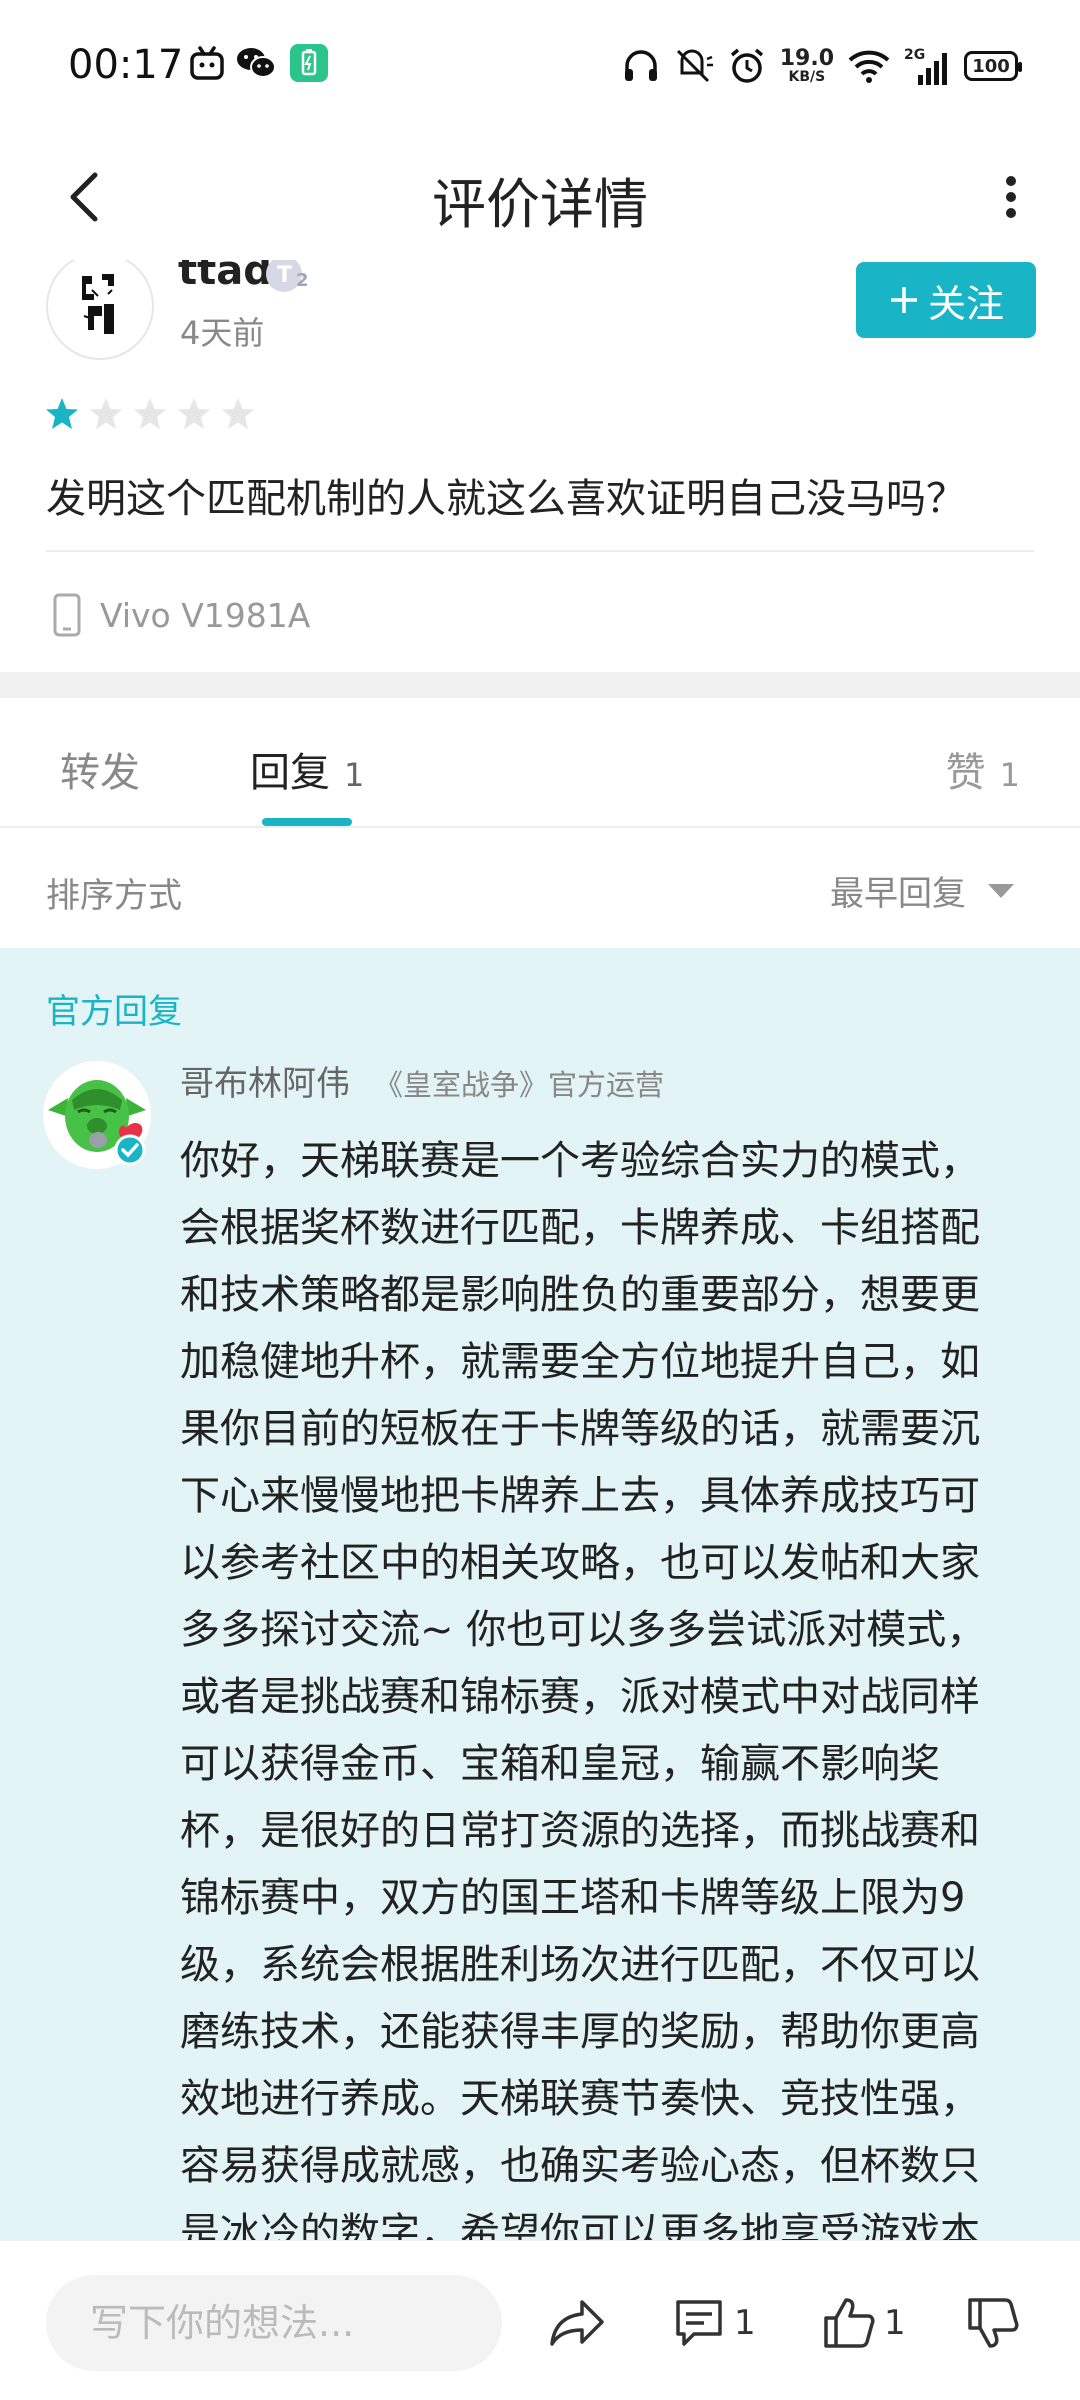  I want to click on reply-line: 会根据奖杯数进行匹配，卡牌养成、卡组搭配, so click(580, 1228).